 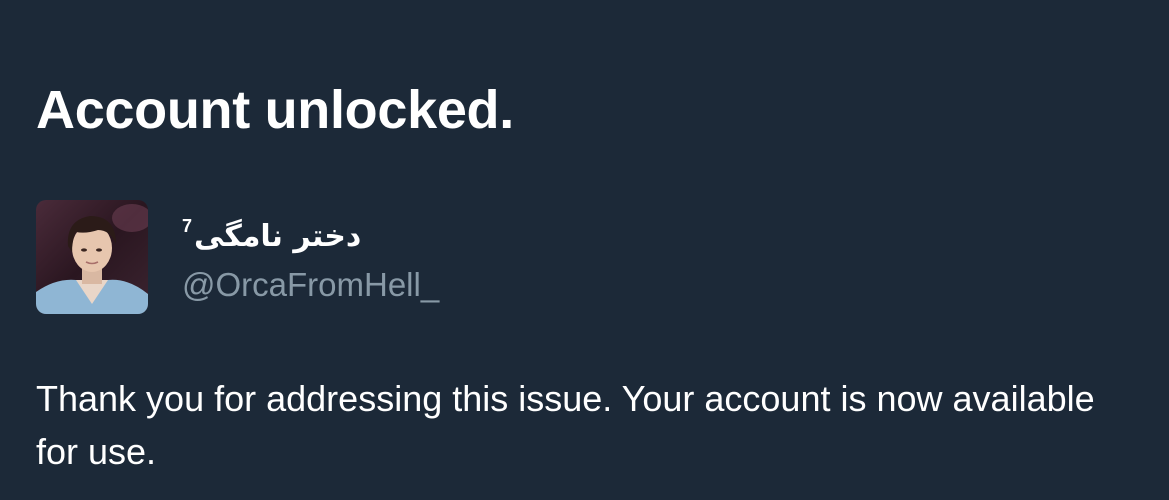 I want to click on display-name: 7دختر نامگی, so click(x=310, y=231).